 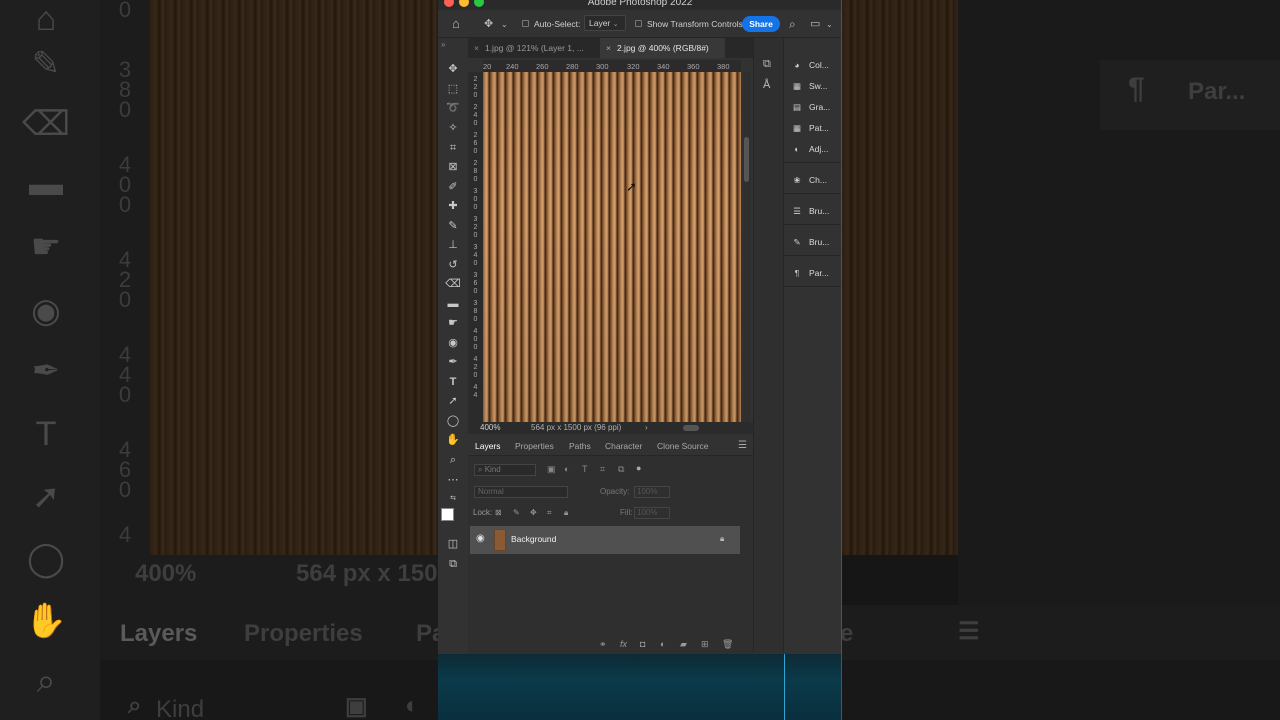 What do you see at coordinates (453, 343) in the screenshot?
I see `dodge-tool-icon: ◉` at bounding box center [453, 343].